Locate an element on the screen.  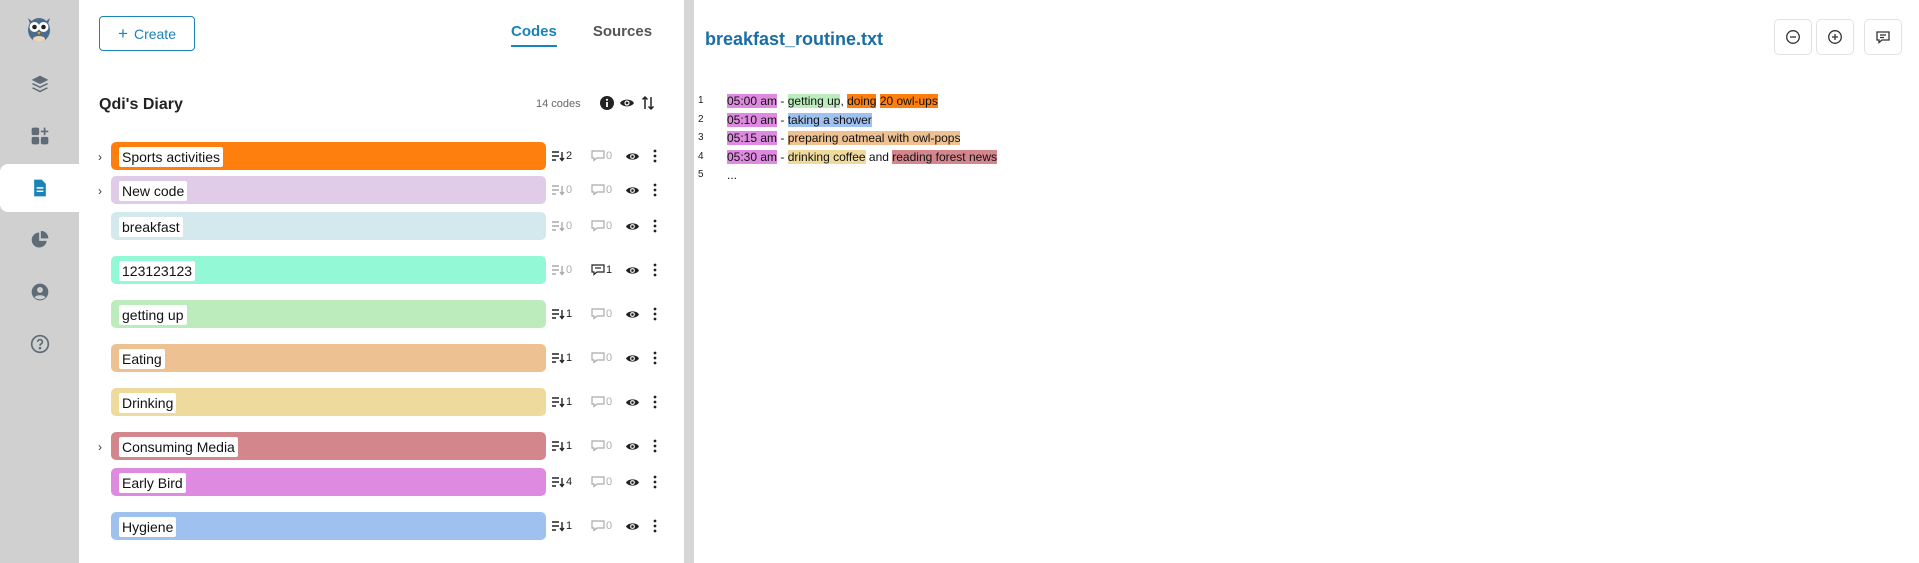
nav-codes is located at coordinates (39, 136).